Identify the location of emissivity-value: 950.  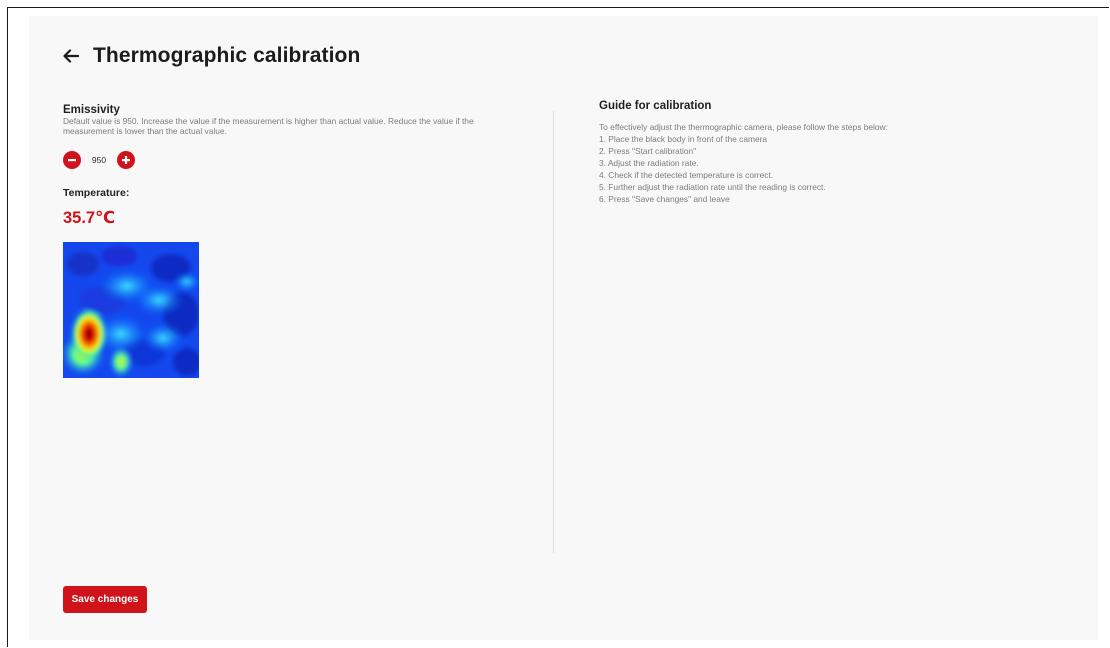
(99, 160).